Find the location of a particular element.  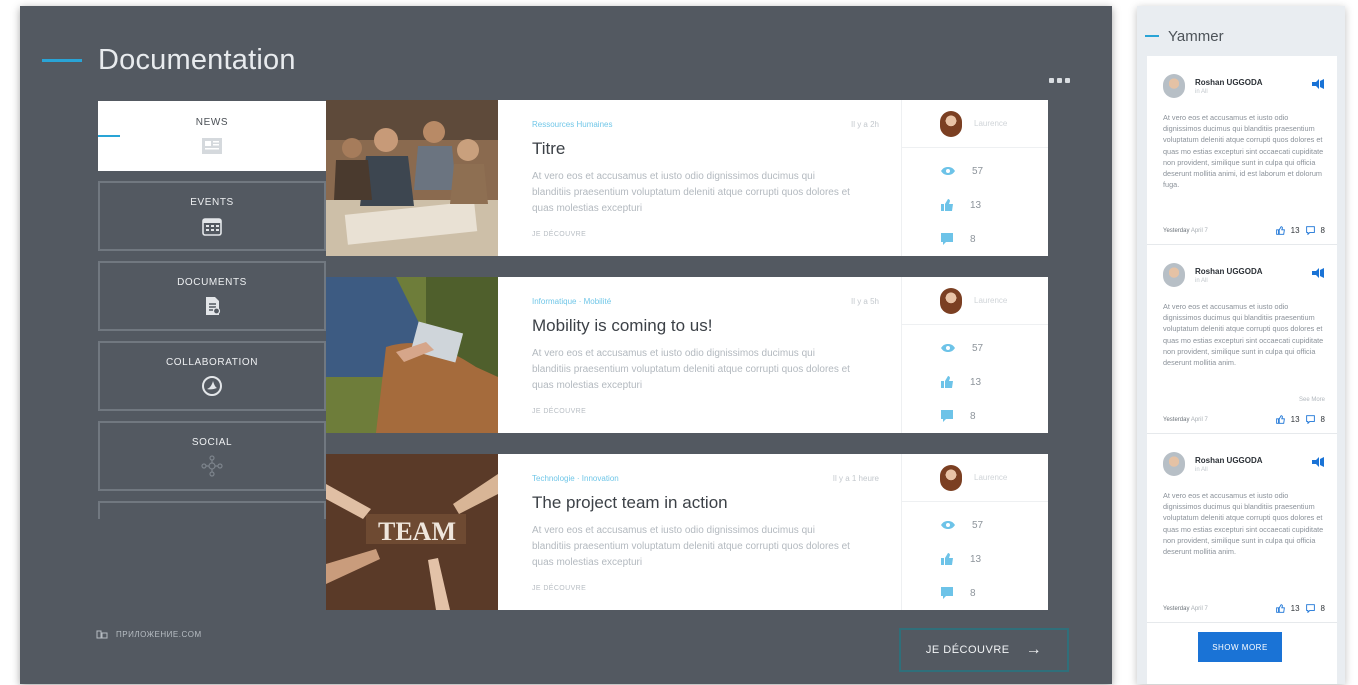

news-title: The project team in action is located at coordinates (706, 503).